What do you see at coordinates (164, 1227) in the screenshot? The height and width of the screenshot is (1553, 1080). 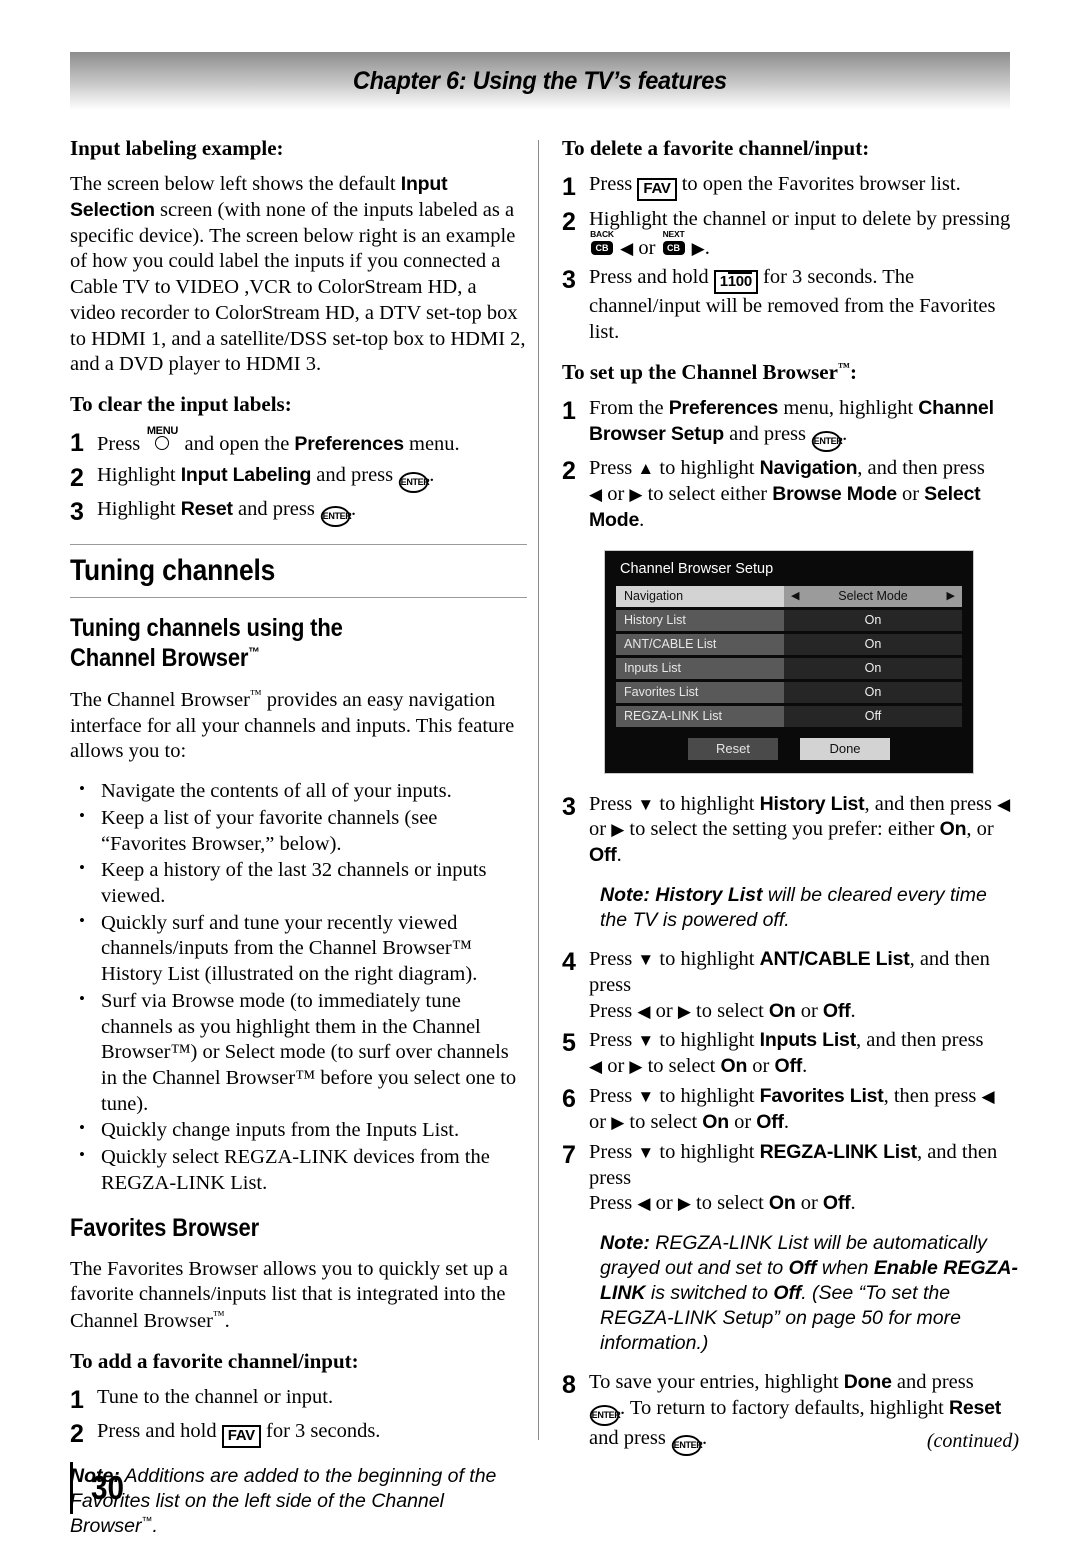 I see `heading-favorites-browser: Favorites Browser` at bounding box center [164, 1227].